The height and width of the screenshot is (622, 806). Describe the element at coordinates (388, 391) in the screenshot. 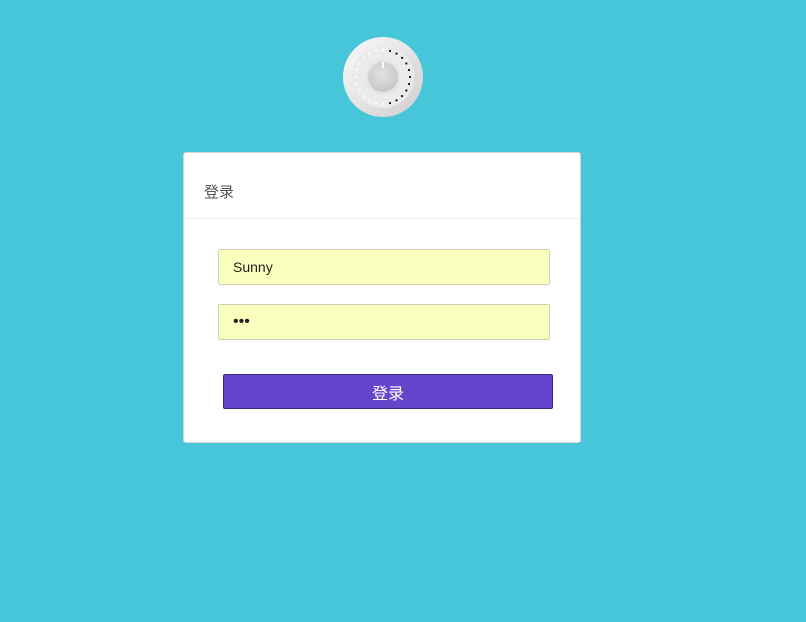

I see `login-button: 登录` at that location.